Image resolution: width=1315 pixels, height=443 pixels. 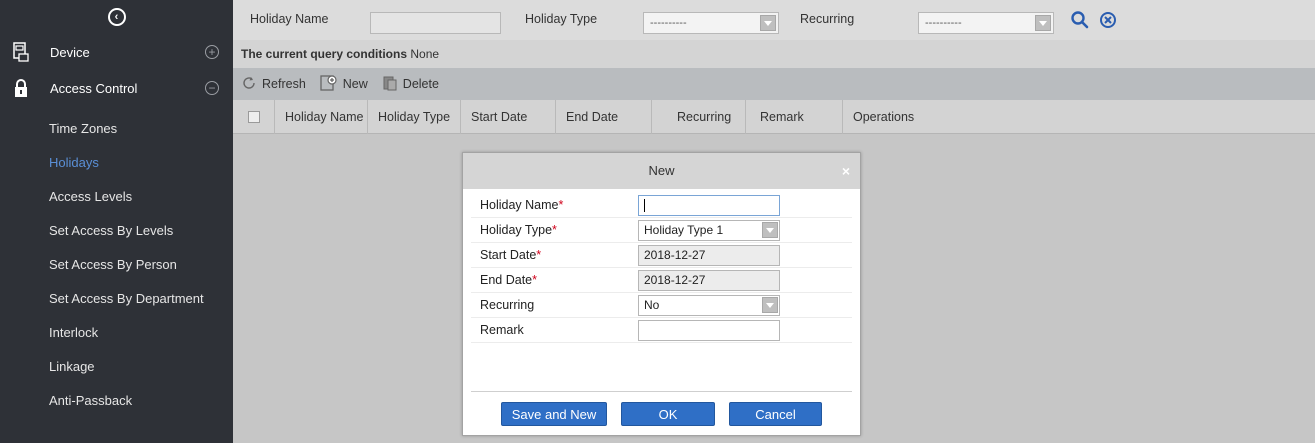 I want to click on sidebar-item-holidays: Holidays, so click(x=116, y=163).